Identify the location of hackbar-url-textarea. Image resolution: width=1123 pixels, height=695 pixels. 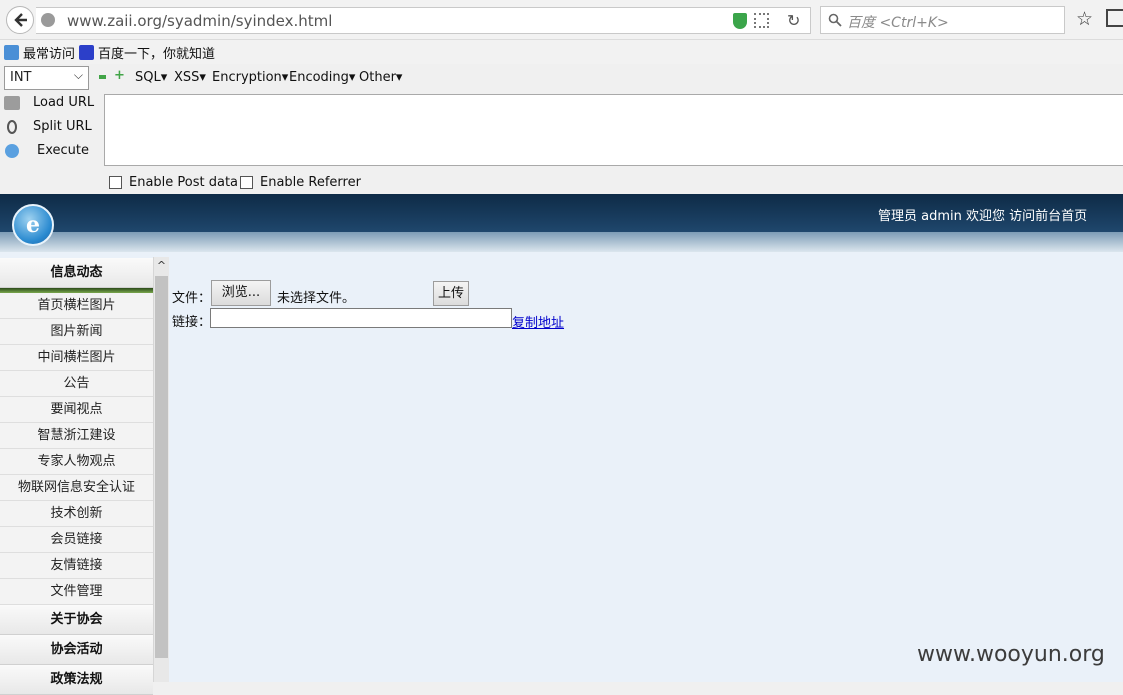
(613, 130).